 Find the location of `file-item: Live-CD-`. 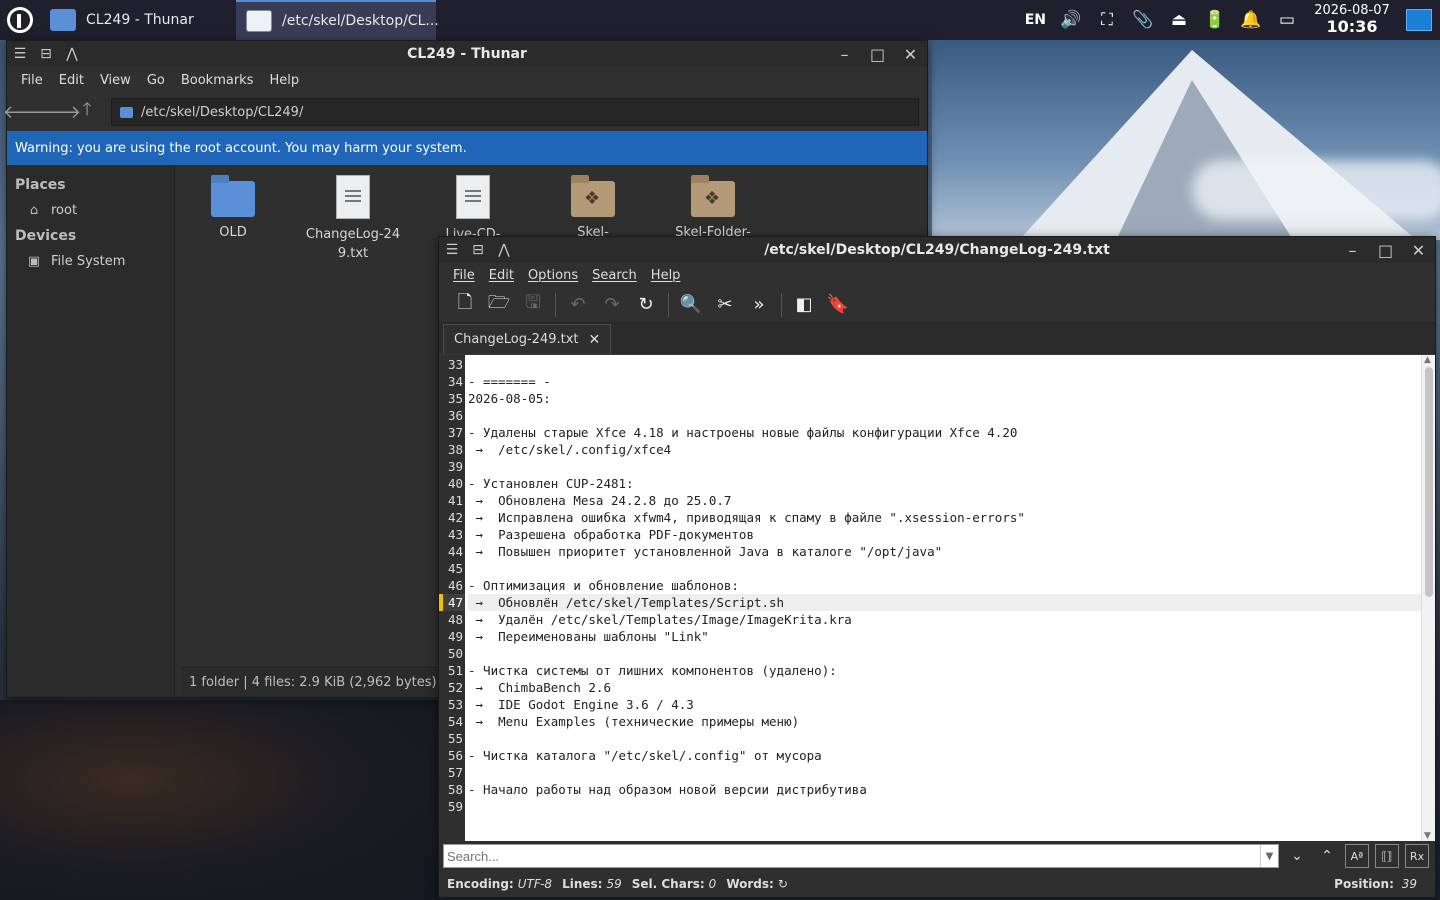

file-item: Live-CD- is located at coordinates (473, 209).